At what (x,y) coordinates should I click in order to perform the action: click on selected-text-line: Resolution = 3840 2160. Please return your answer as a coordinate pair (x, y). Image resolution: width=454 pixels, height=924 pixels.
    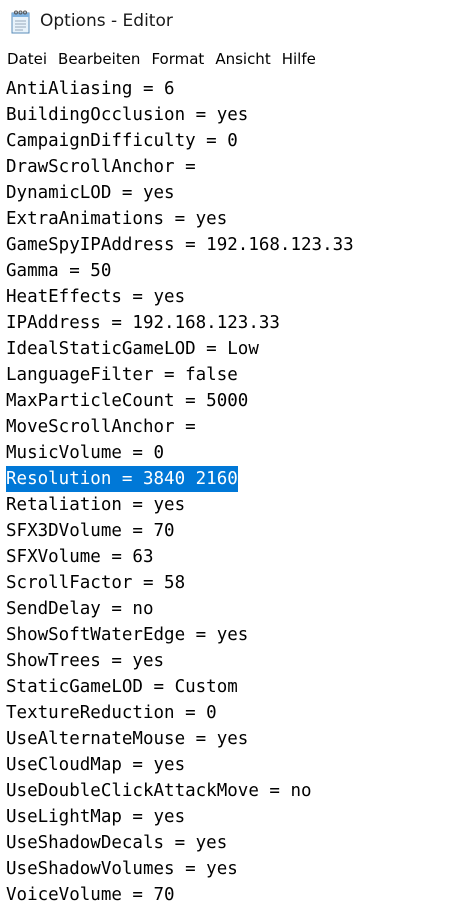
    Looking at the image, I should click on (180, 479).